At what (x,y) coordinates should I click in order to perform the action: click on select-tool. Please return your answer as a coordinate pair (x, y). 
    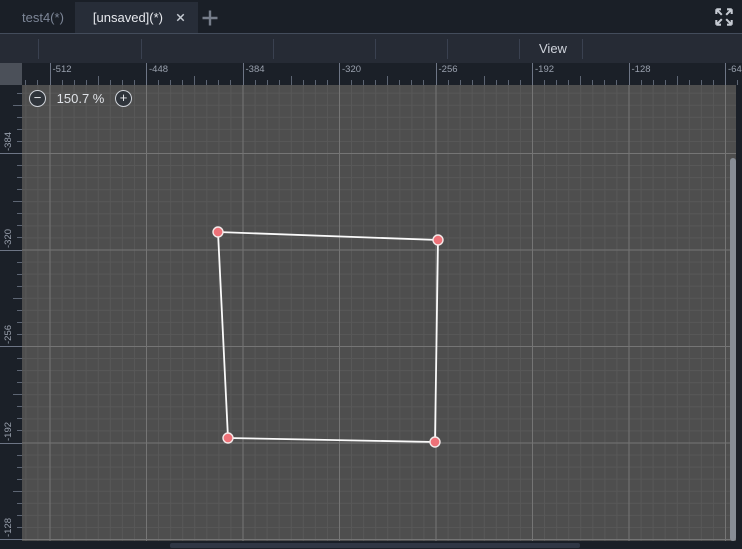
    Looking at the image, I should click on (17, 49).